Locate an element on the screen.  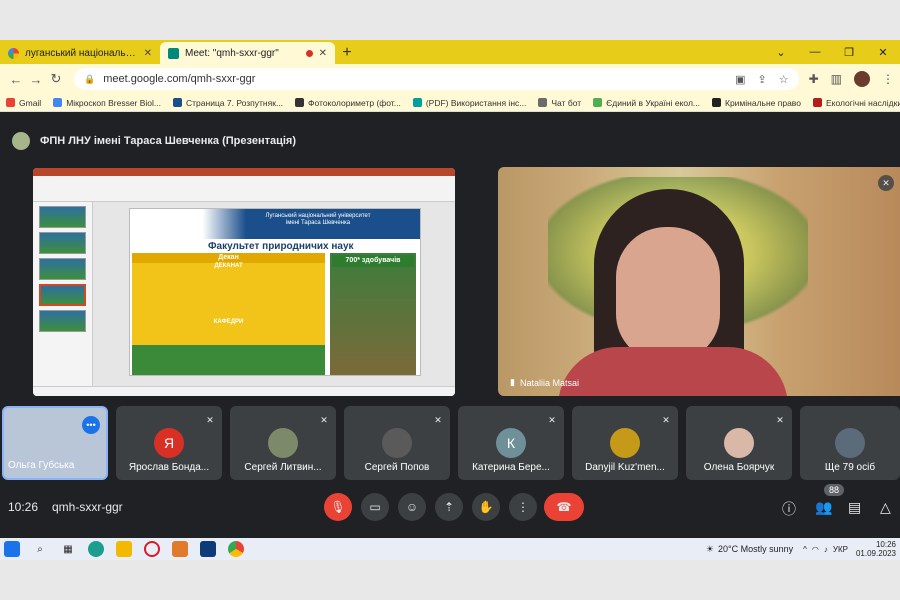
mic-toggle-button: 🎙 is located at coordinates (338, 507).